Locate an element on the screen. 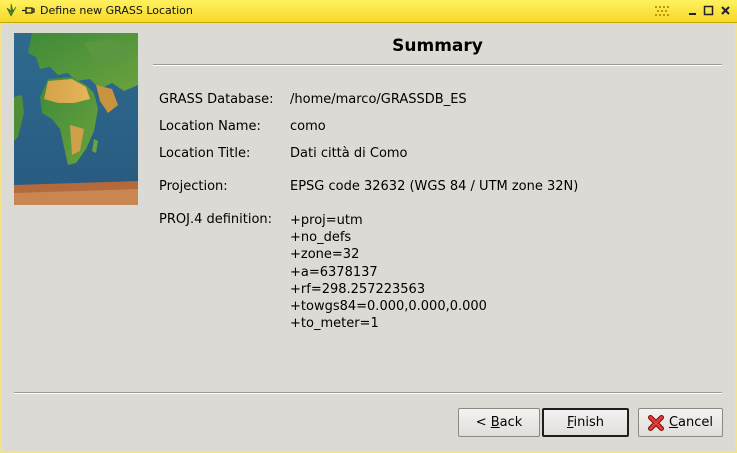 Image resolution: width=737 pixels, height=453 pixels. earth-map-image is located at coordinates (76, 119).